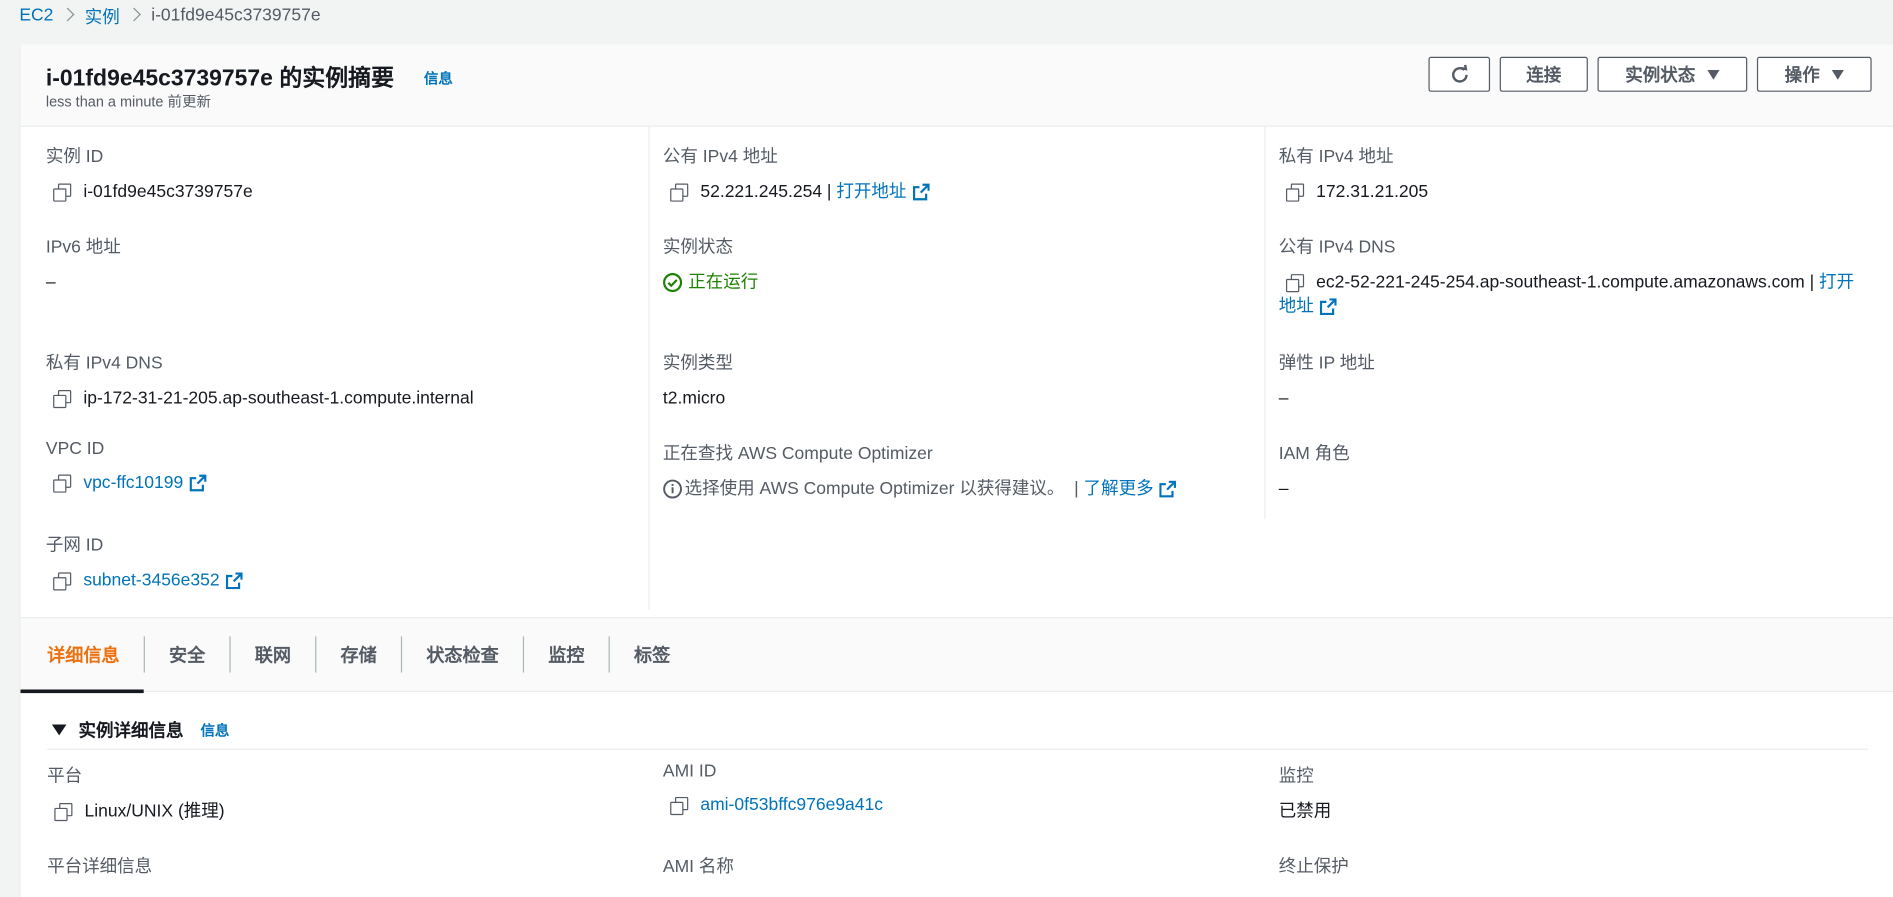 The height and width of the screenshot is (897, 1893). Describe the element at coordinates (273, 654) in the screenshot. I see `tab-networking: 联网` at that location.